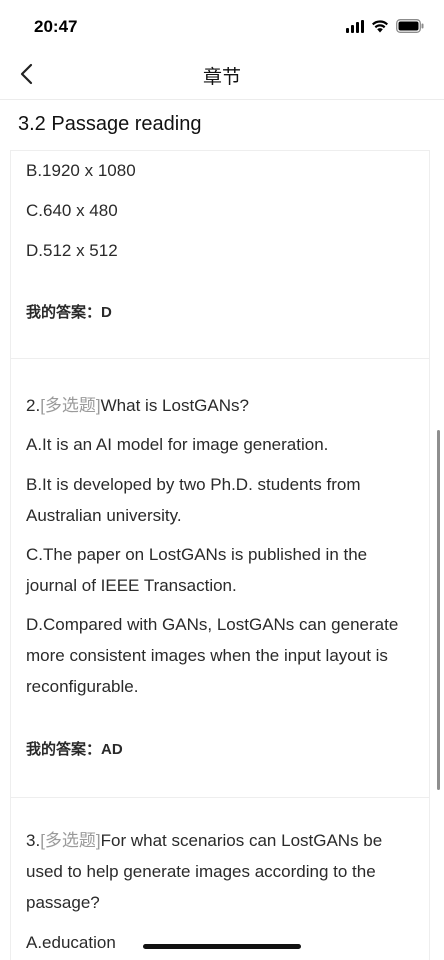  What do you see at coordinates (219, 170) in the screenshot?
I see `q1-option-b: B.1920 x 1080` at bounding box center [219, 170].